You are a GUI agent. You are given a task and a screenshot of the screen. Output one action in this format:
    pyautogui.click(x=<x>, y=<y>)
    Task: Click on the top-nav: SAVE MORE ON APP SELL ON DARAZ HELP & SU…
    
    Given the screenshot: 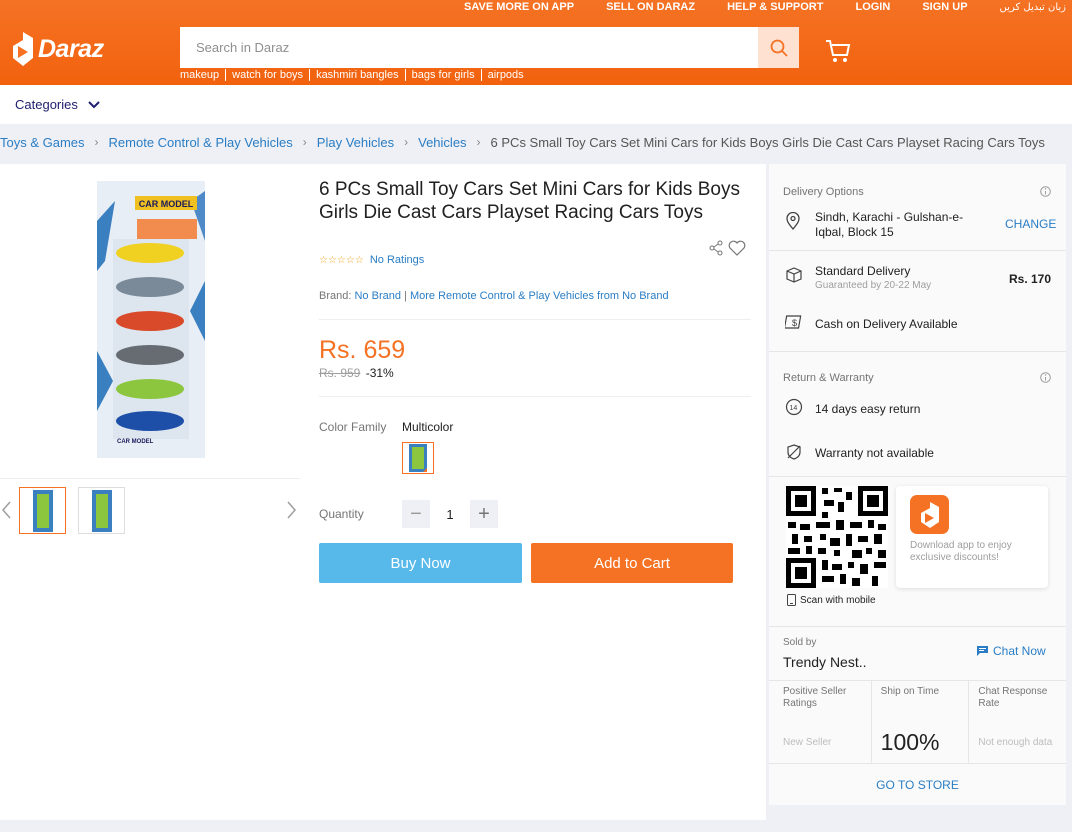 What is the action you would take?
    pyautogui.click(x=768, y=7)
    